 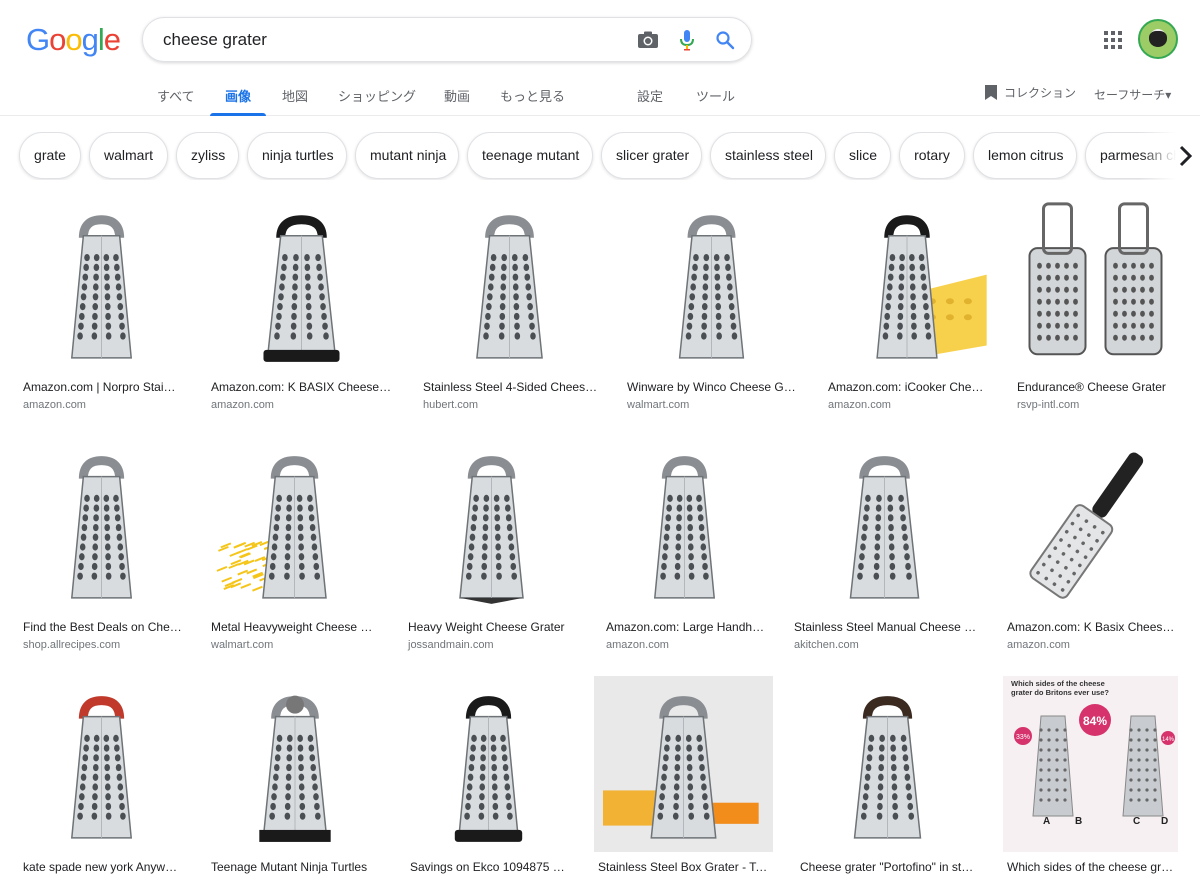 I want to click on result-source: akitchen.com, so click(x=826, y=645).